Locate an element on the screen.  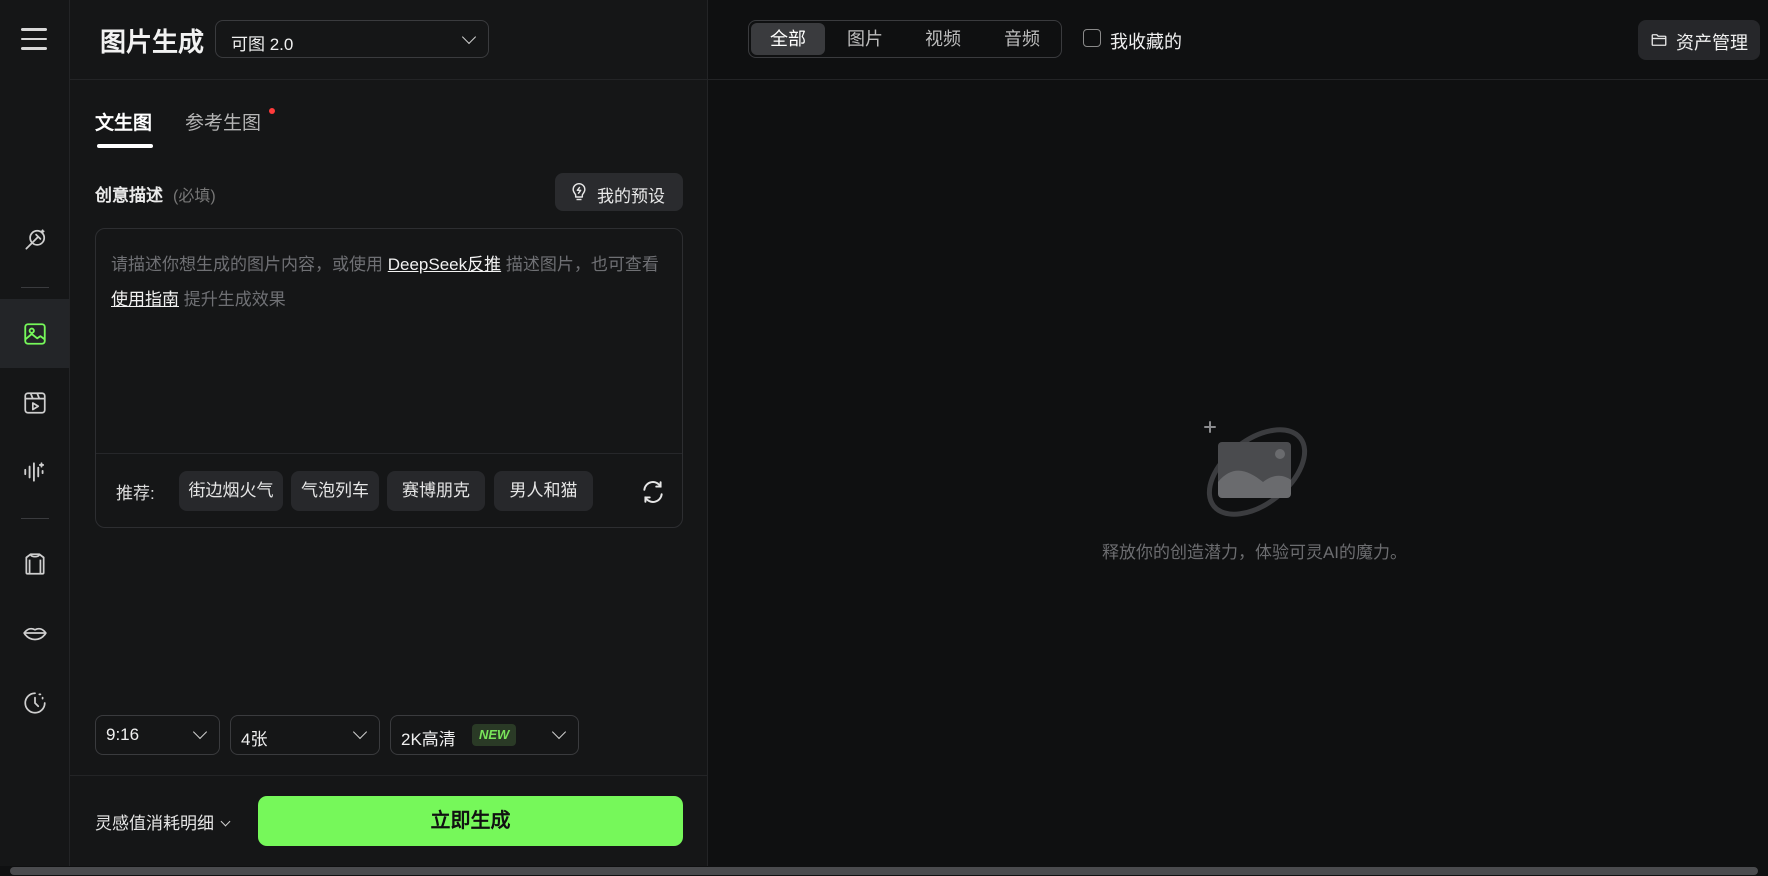
model-select-value: 可图 2.0 is located at coordinates (262, 44).